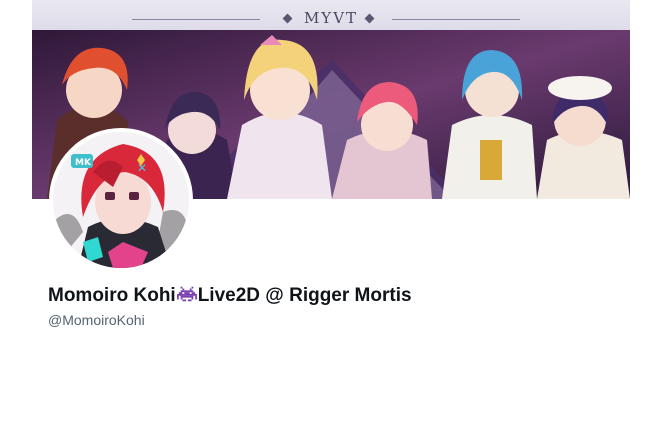 This screenshot has width=660, height=442. Describe the element at coordinates (96, 320) in the screenshot. I see `user-handle: @MomoiroKohi` at that location.